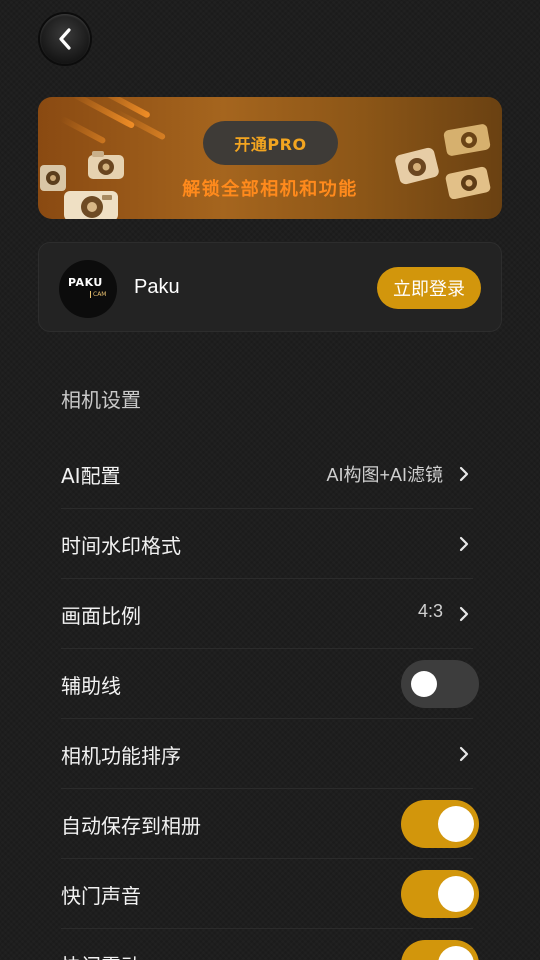 The height and width of the screenshot is (960, 540). Describe the element at coordinates (267, 614) in the screenshot. I see `settings-row: 画面比例 4:3` at that location.